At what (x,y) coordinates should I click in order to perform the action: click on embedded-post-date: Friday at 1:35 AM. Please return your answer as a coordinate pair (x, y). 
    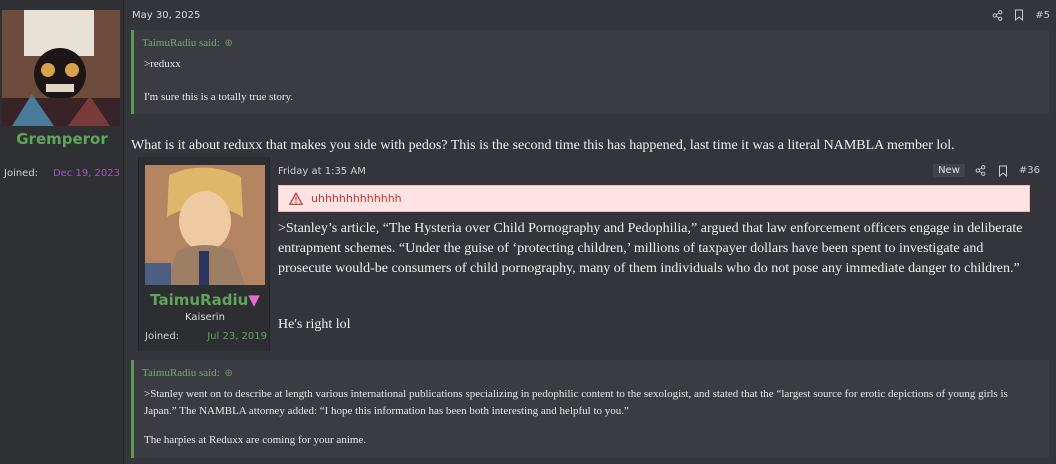
    Looking at the image, I should click on (322, 171).